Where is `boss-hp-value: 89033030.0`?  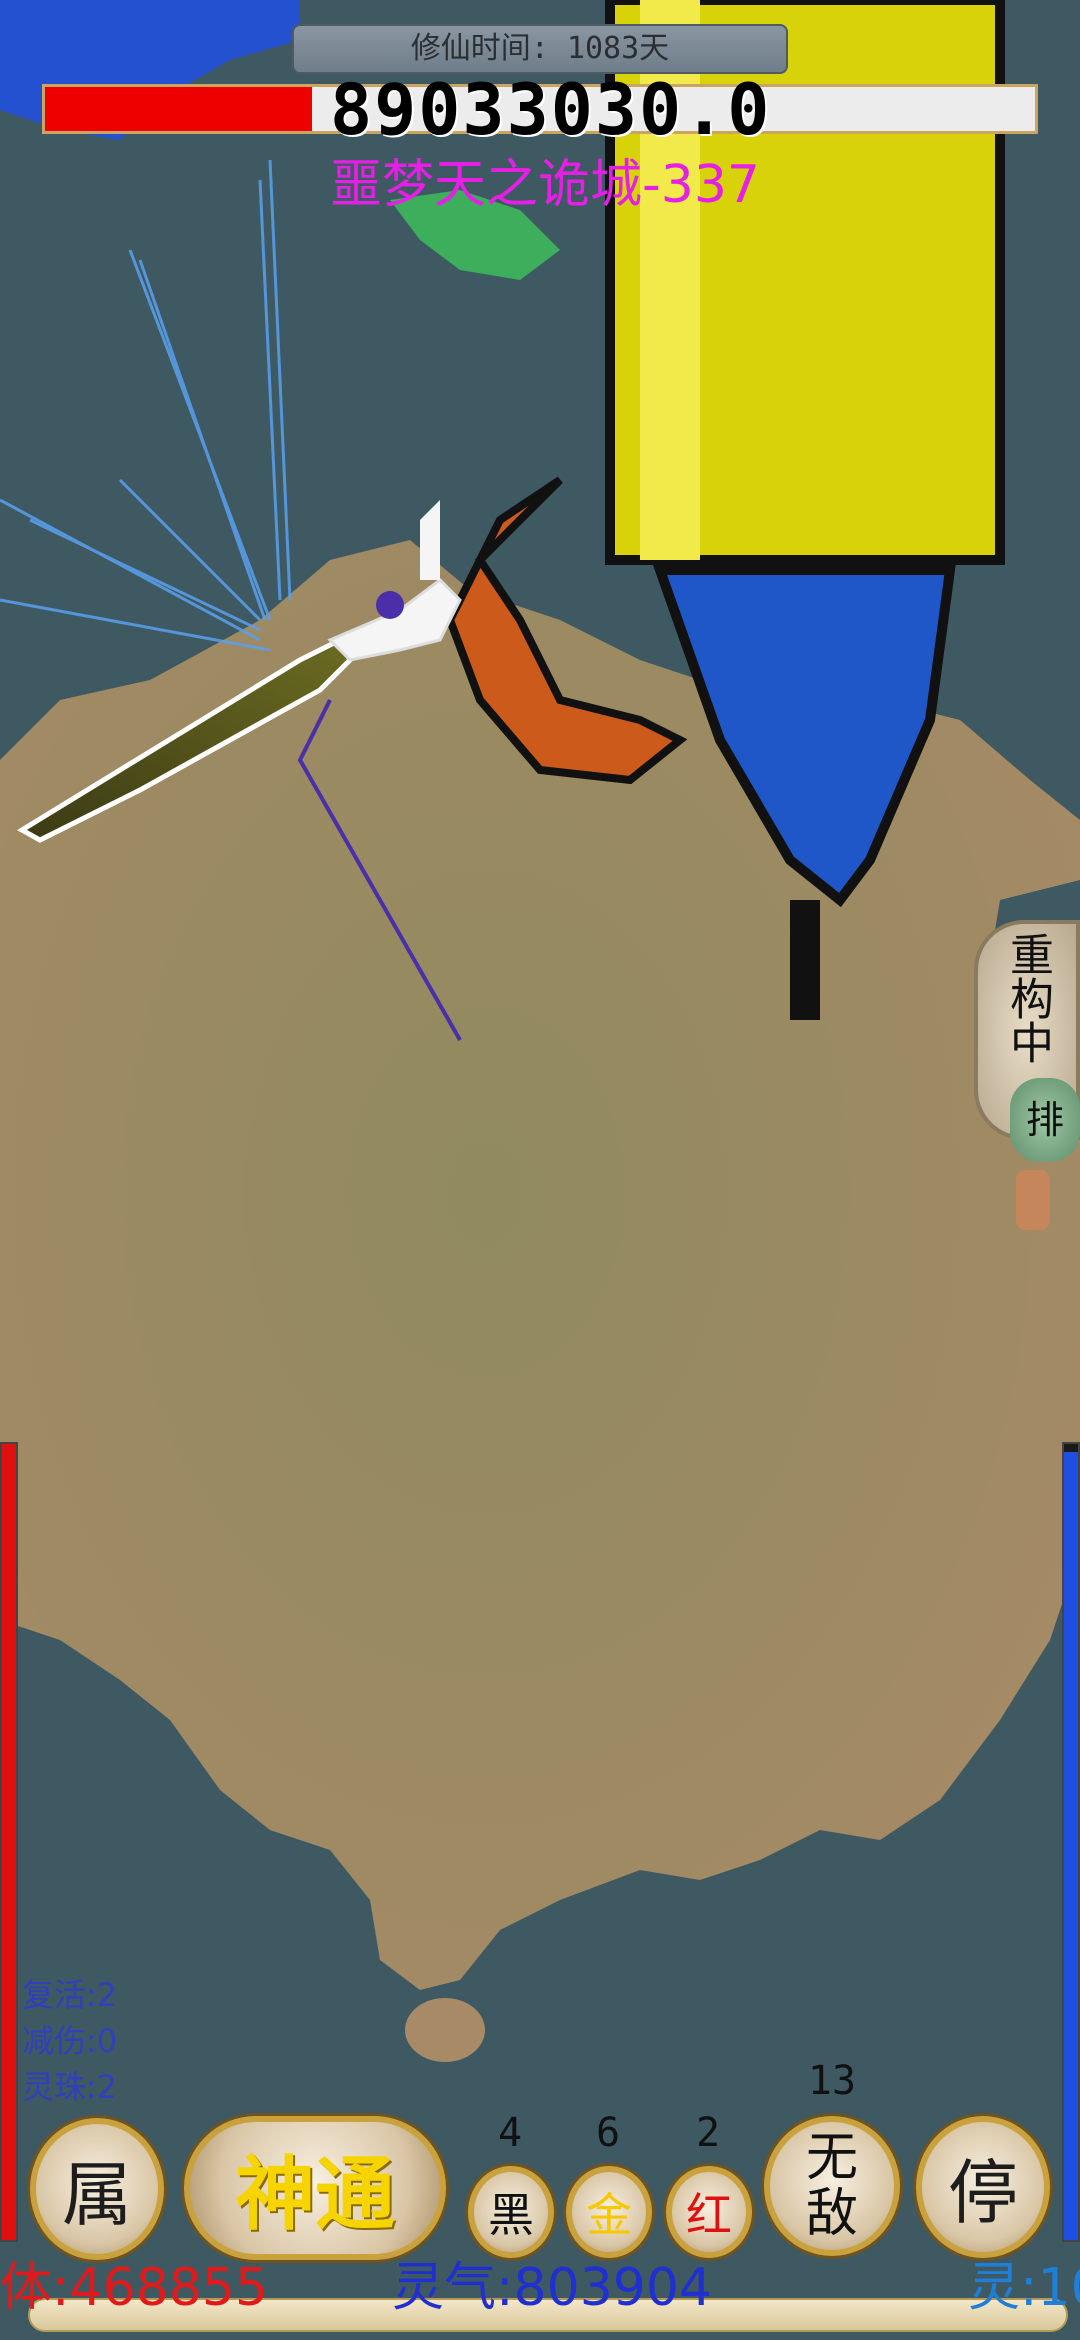 boss-hp-value: 89033030.0 is located at coordinates (551, 110).